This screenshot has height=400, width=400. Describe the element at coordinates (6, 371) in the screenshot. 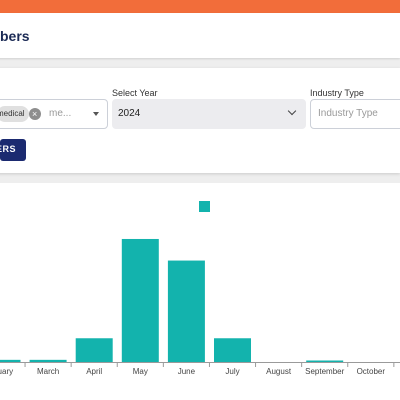

I see `x-tick-label: ruary` at that location.